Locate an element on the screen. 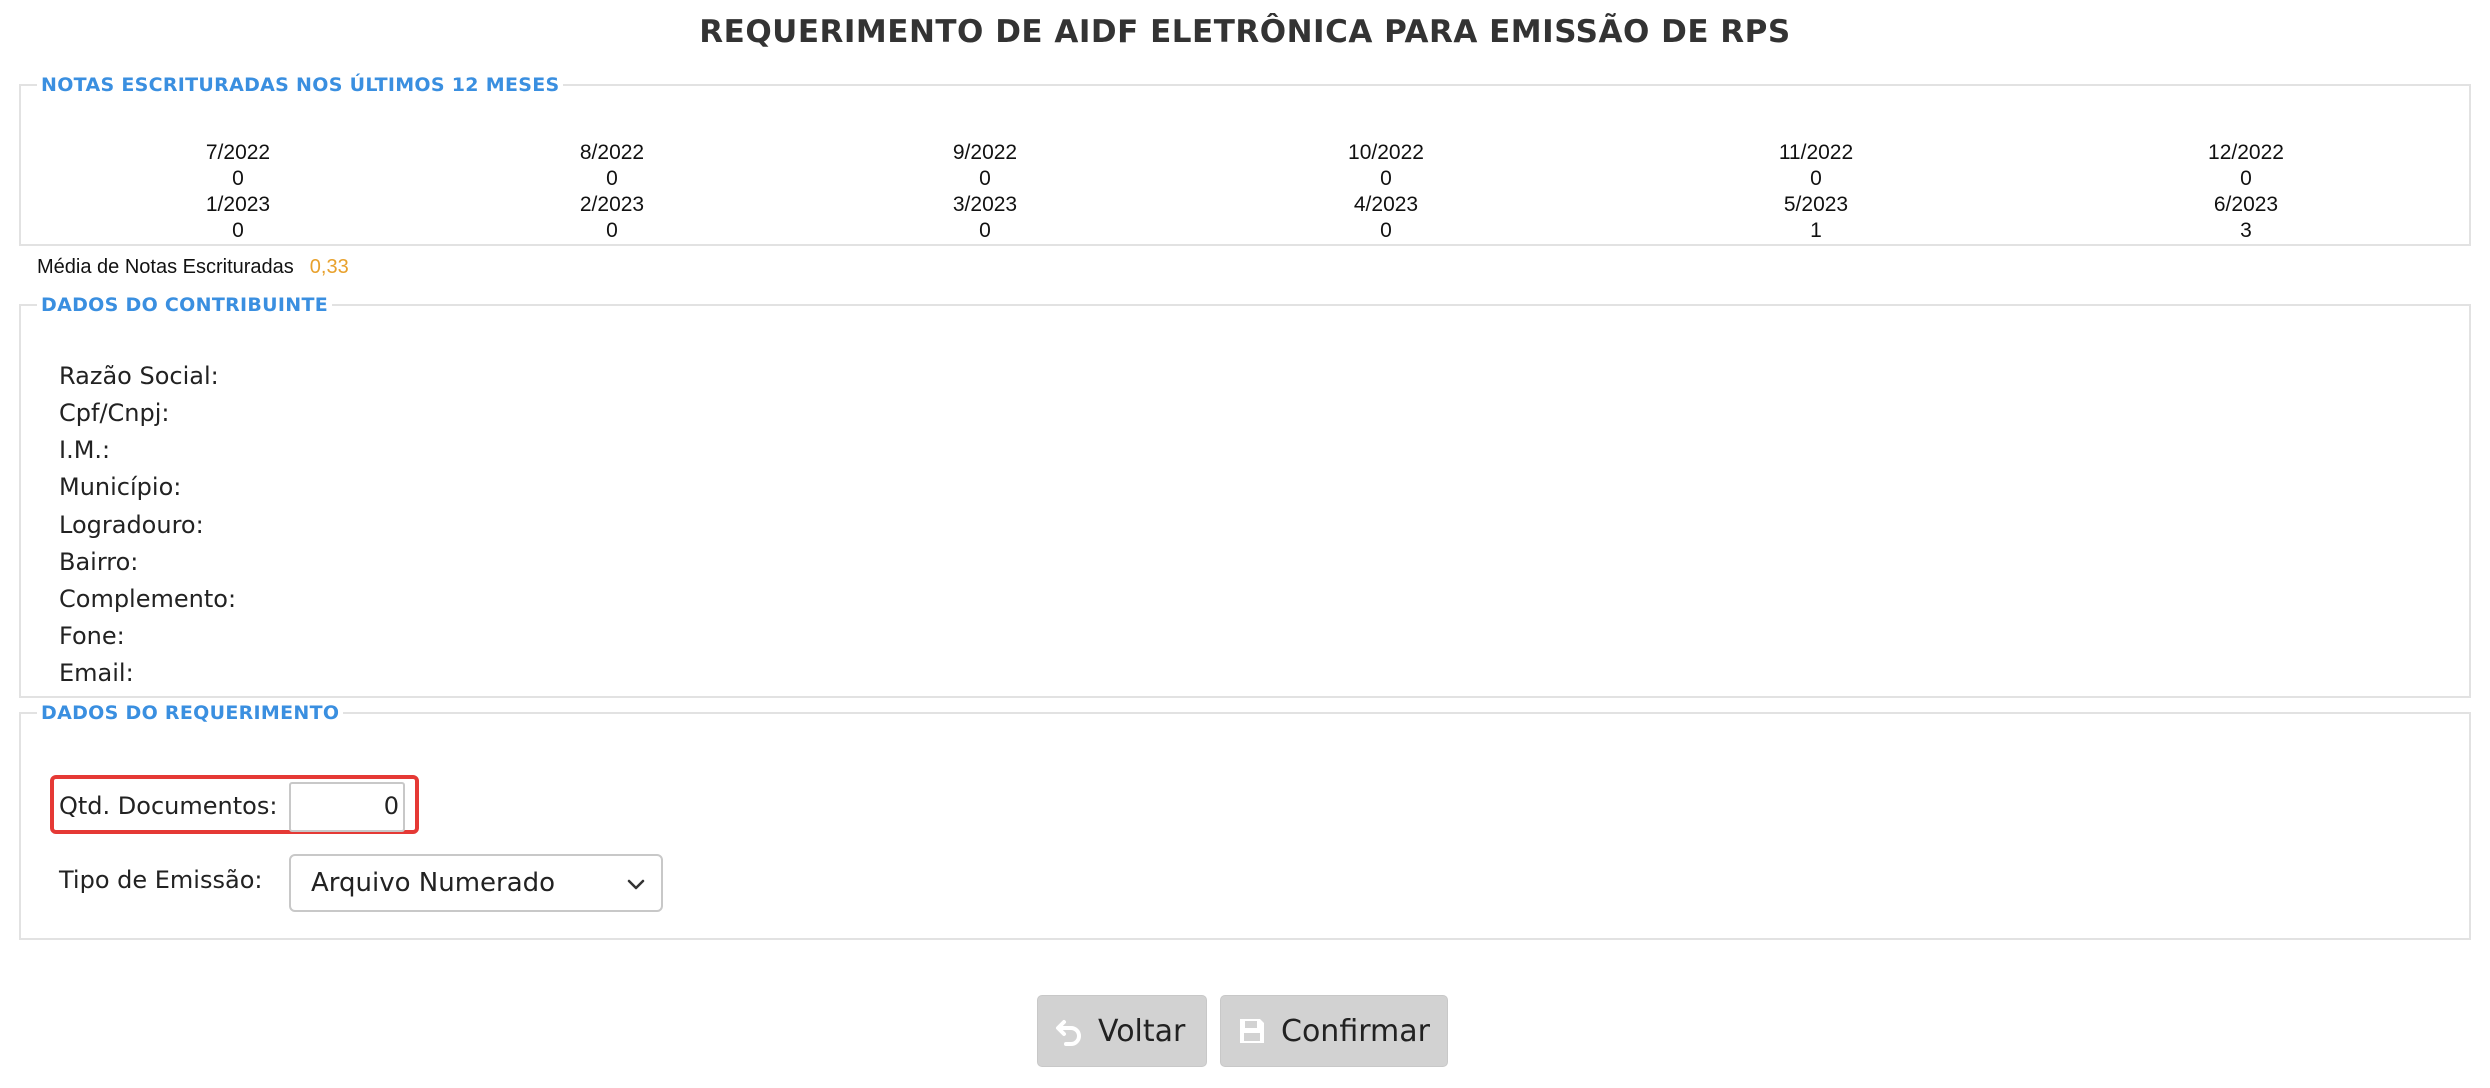  month-value: 3 is located at coordinates (2246, 230).